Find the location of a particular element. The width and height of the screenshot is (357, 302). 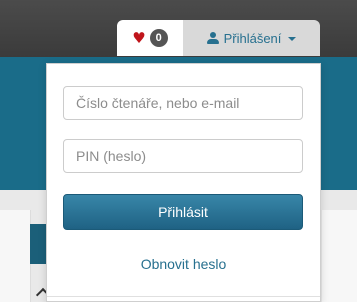

login-toggle-label: Přihlášení is located at coordinates (252, 38).